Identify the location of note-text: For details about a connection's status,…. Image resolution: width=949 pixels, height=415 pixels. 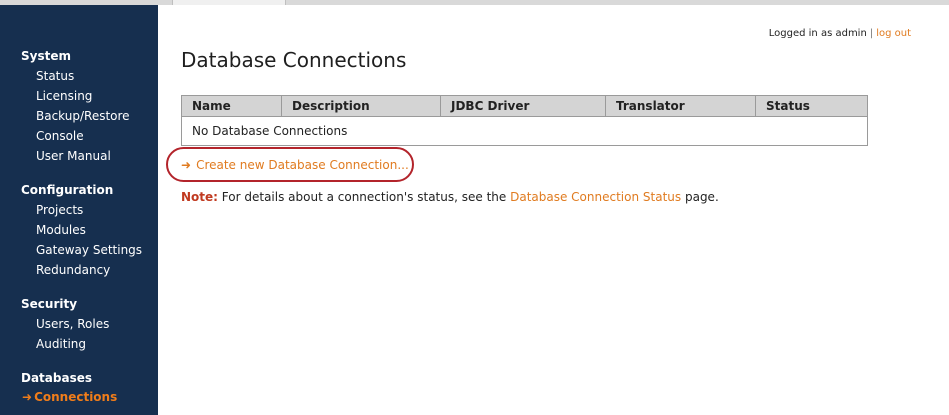
(364, 197).